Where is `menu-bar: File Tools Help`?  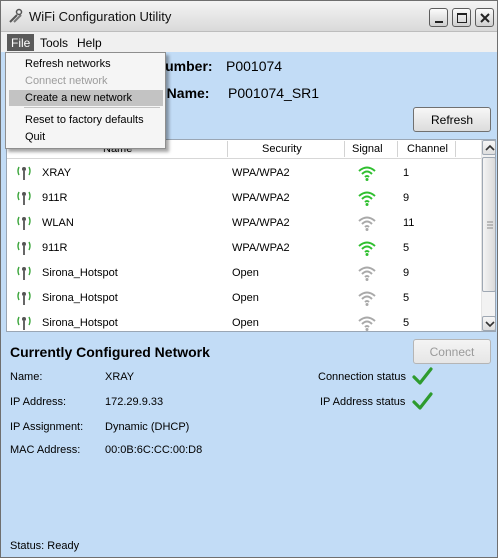
menu-bar: File Tools Help is located at coordinates (249, 42).